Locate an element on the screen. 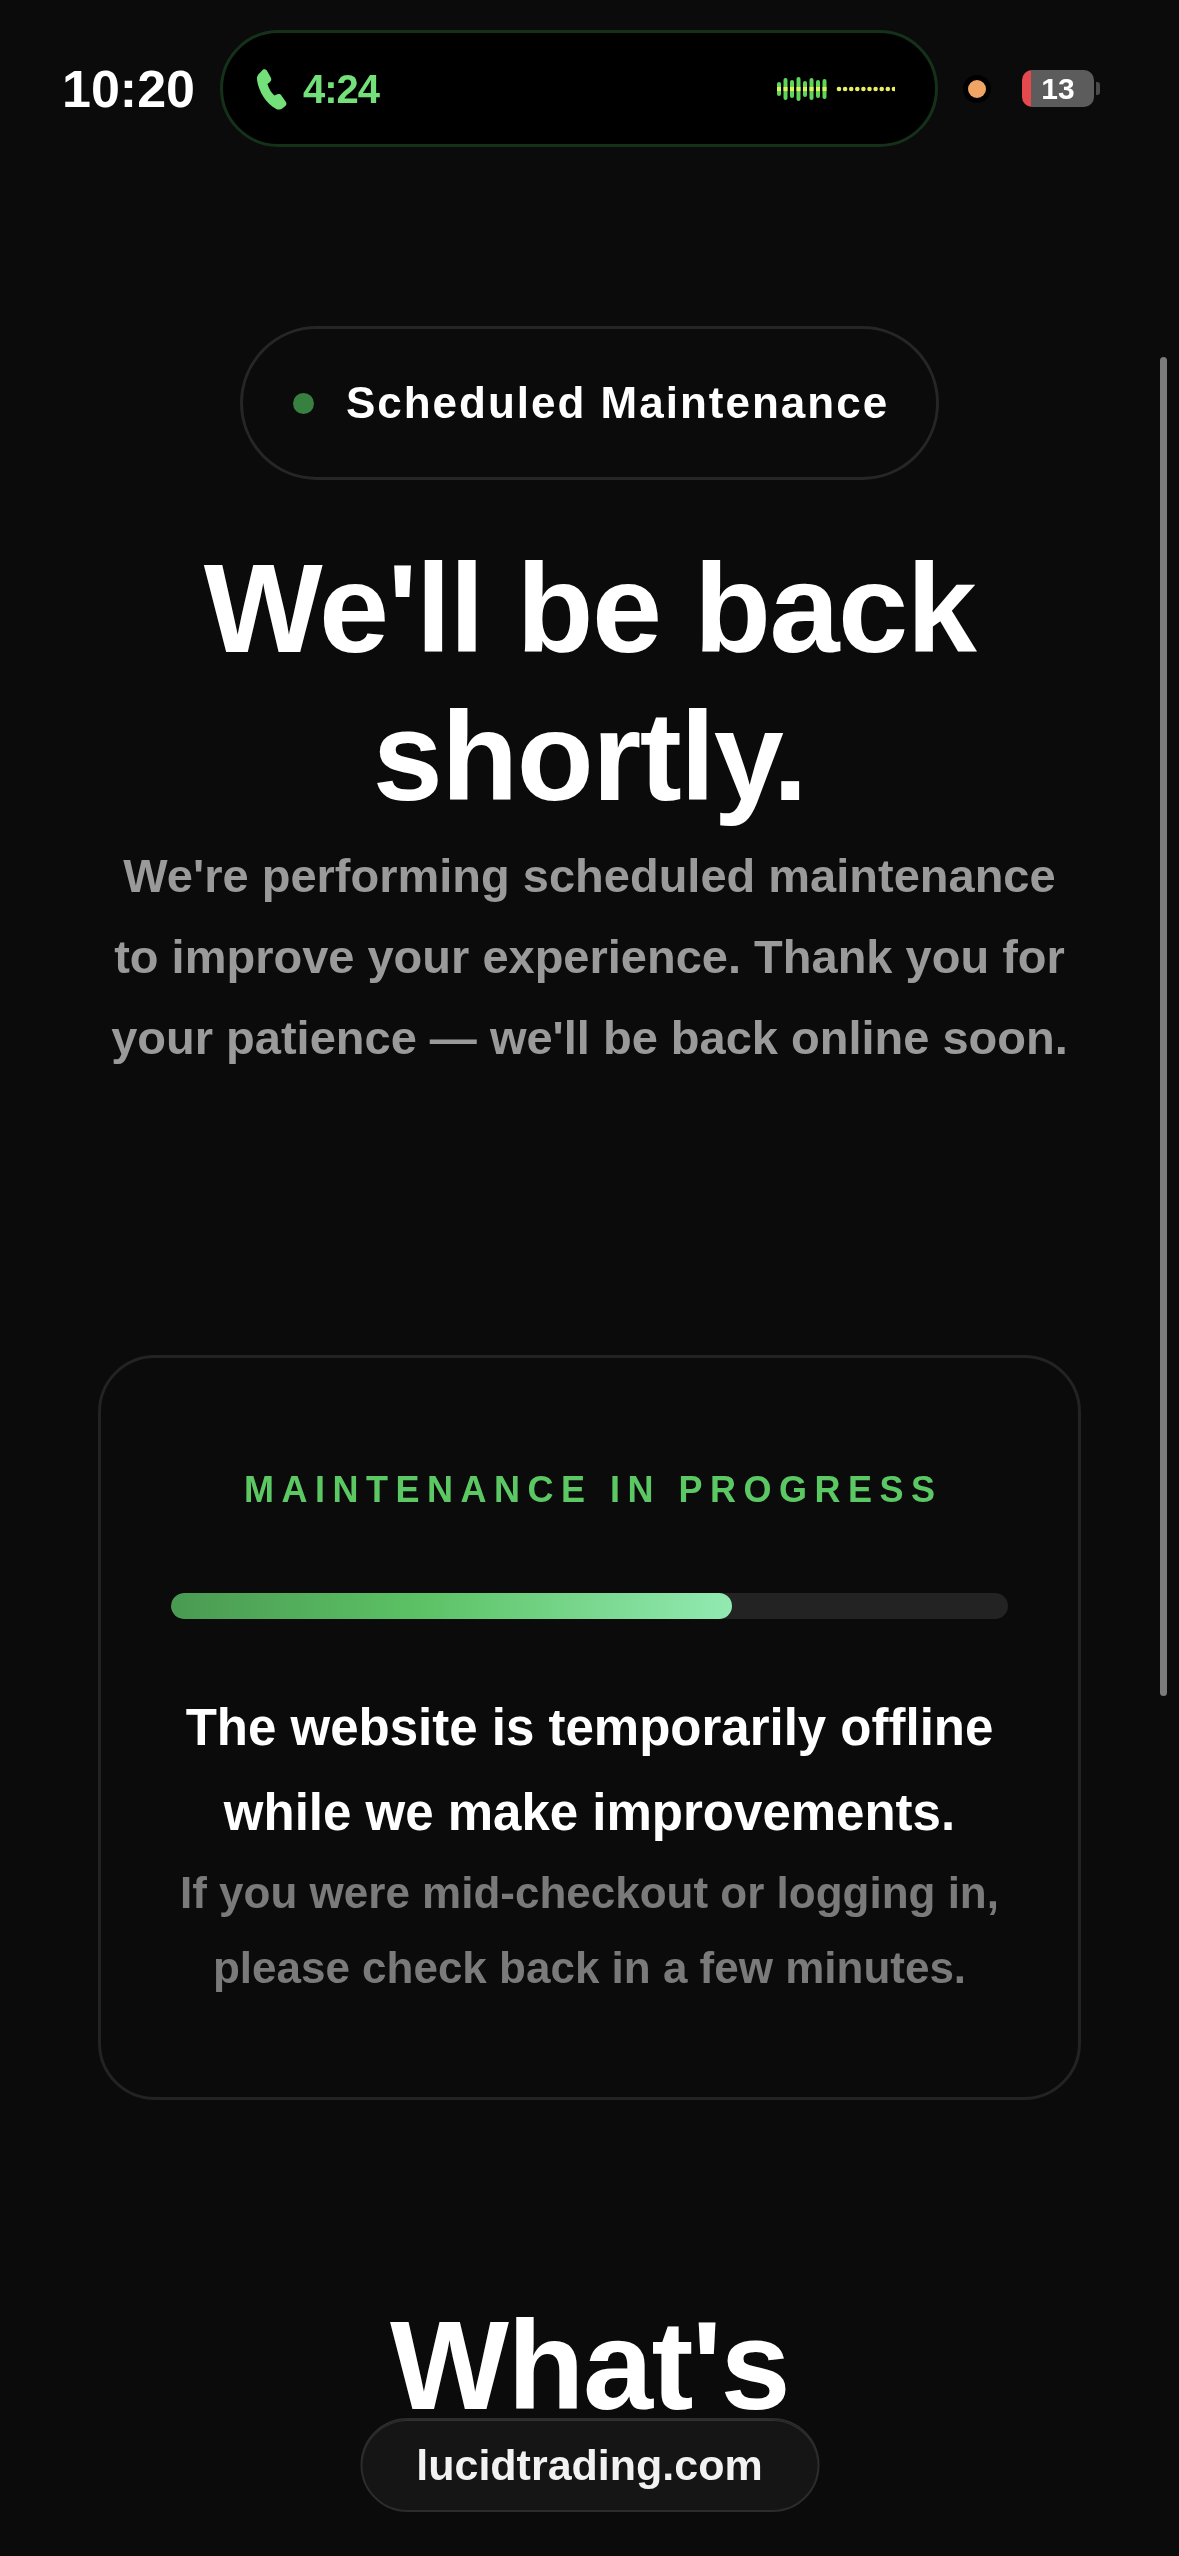  battery-indicator: 13 is located at coordinates (1061, 88).